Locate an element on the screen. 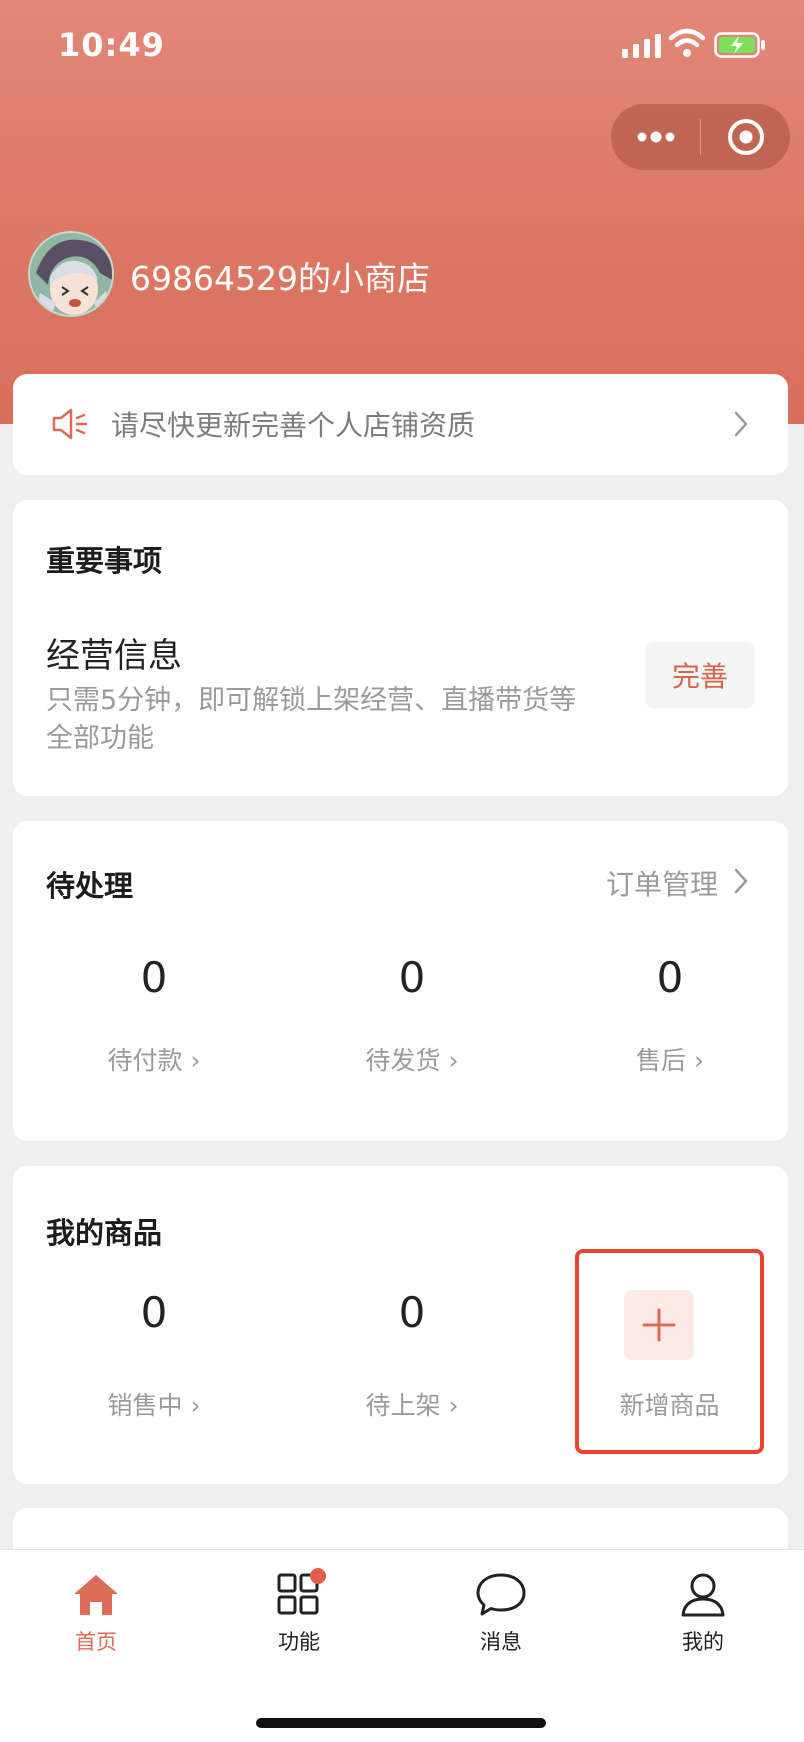  stat-label-to-list: 待上架 › is located at coordinates (412, 1404).